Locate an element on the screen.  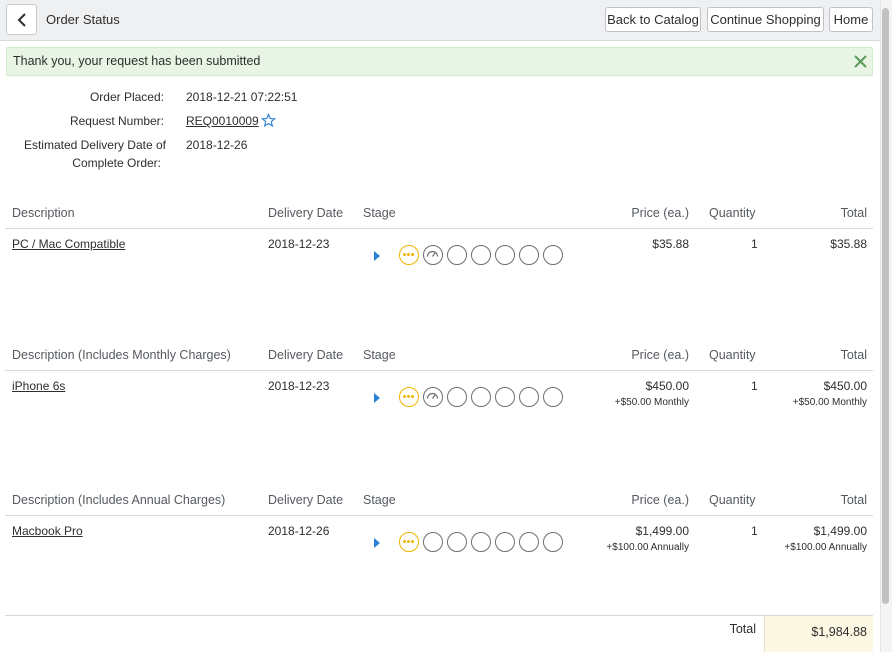
star-icon is located at coordinates (268, 120).